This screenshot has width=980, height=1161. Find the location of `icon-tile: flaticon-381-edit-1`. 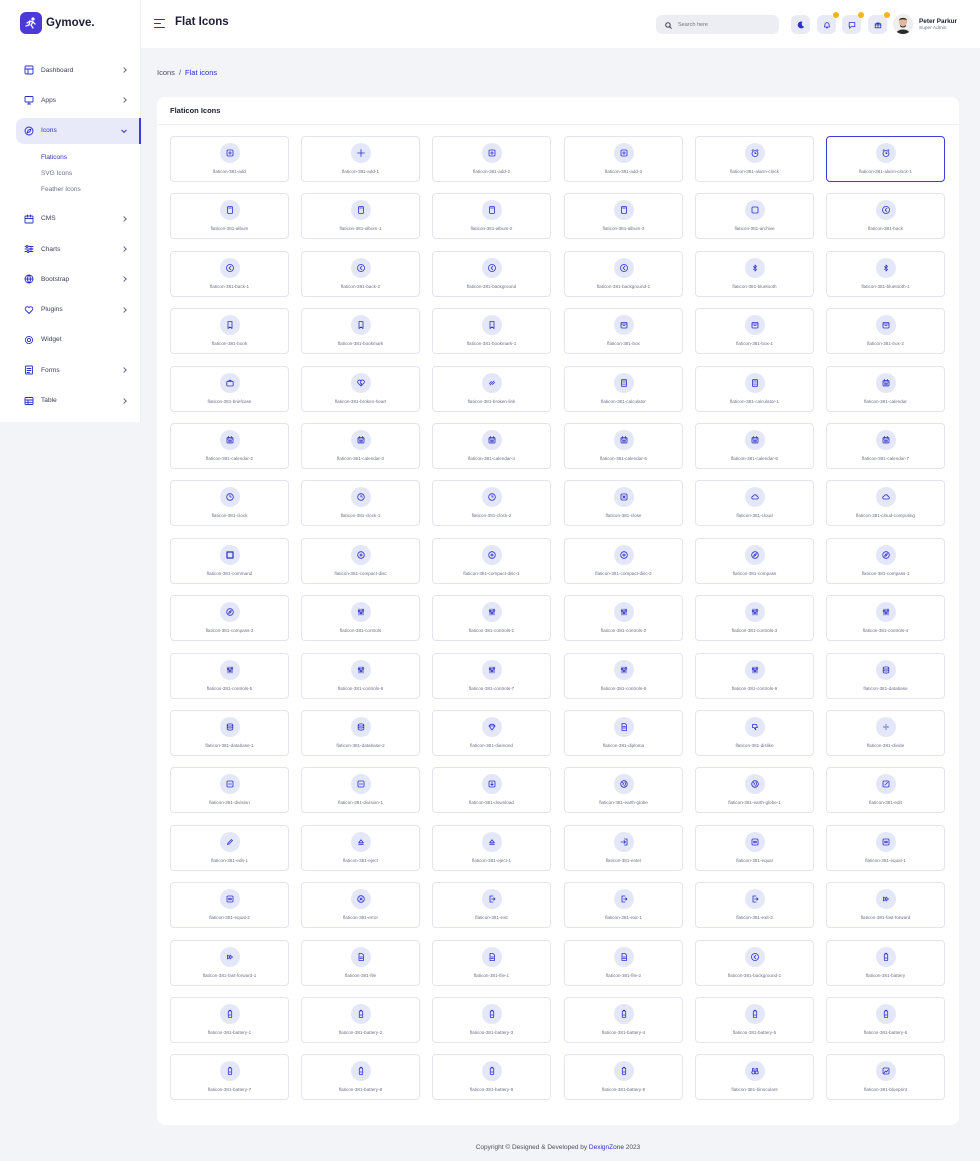

icon-tile: flaticon-381-edit-1 is located at coordinates (229, 847).